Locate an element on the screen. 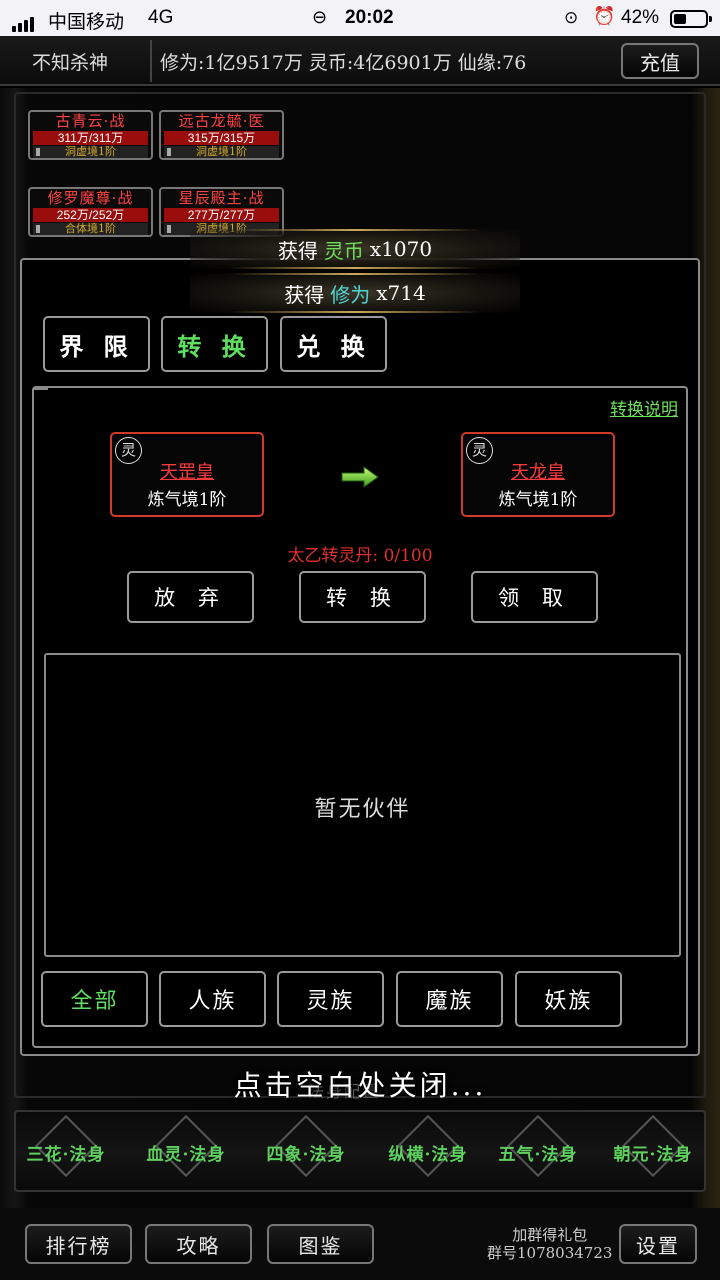  group-gift-text: 加群得礼包 is located at coordinates (550, 1235).